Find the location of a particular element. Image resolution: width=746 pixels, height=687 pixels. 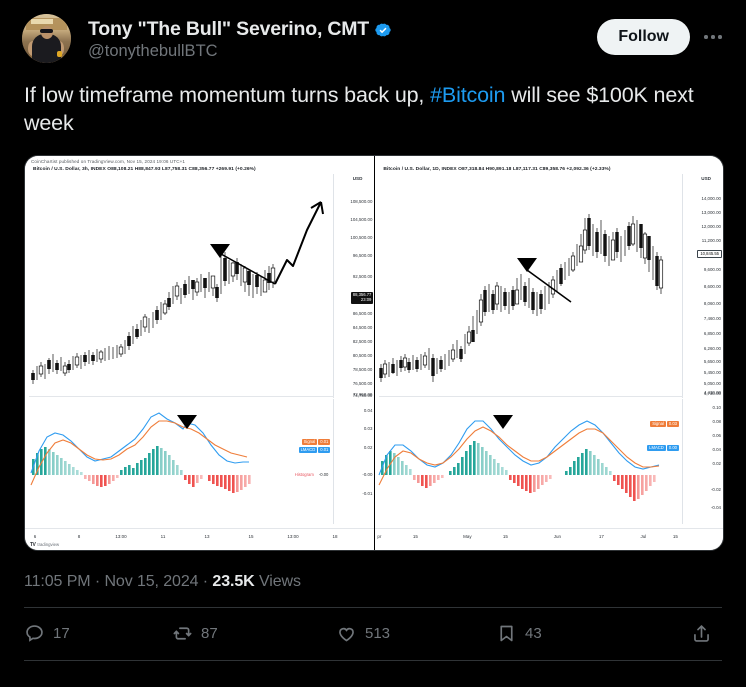

macd-ytick-left-3: -0.00 is located at coordinates (367, 474).